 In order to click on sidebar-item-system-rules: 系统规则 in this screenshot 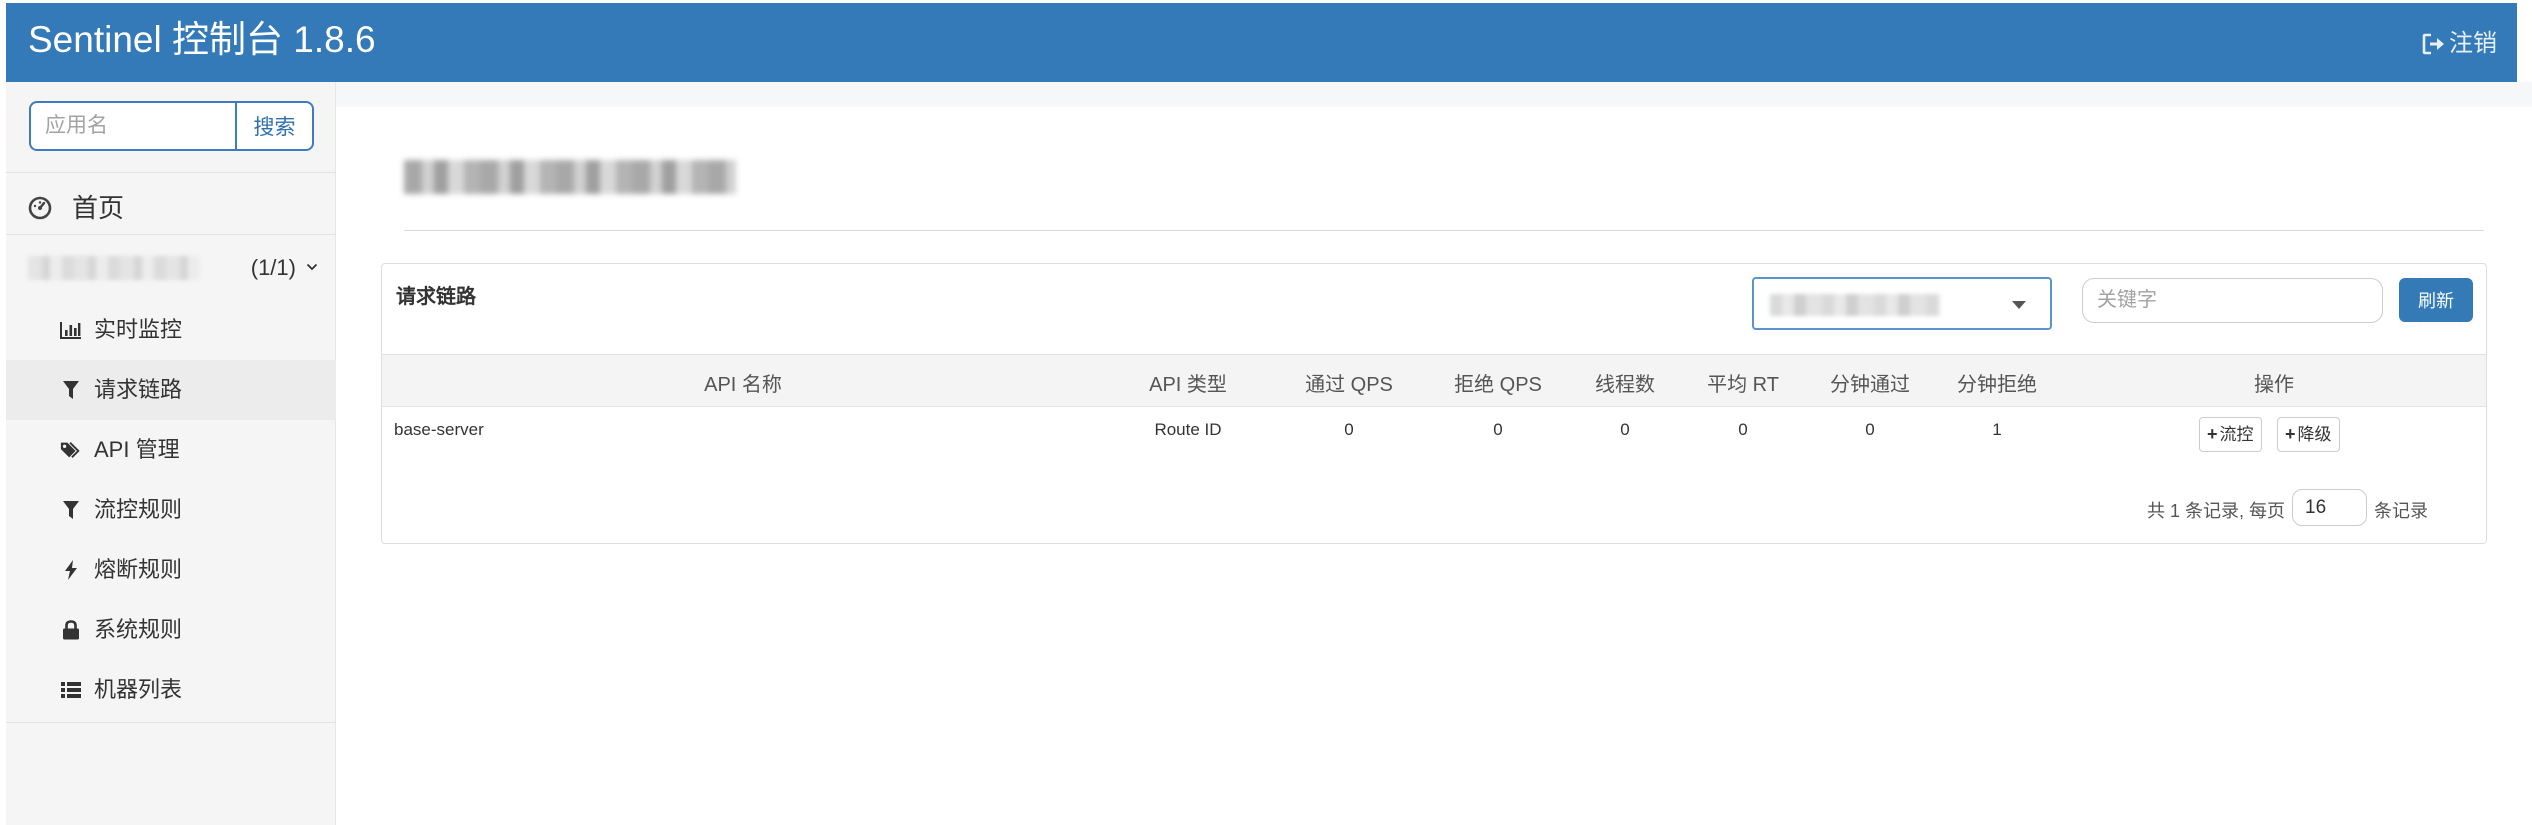, I will do `click(171, 630)`.